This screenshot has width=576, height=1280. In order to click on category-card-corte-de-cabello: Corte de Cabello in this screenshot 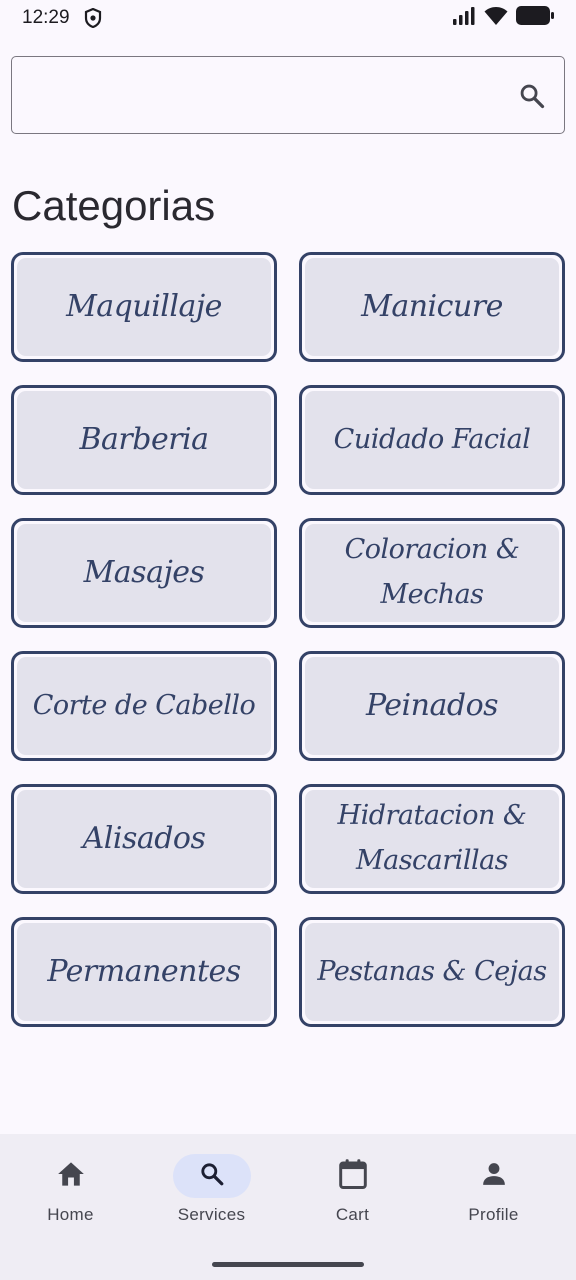, I will do `click(144, 706)`.